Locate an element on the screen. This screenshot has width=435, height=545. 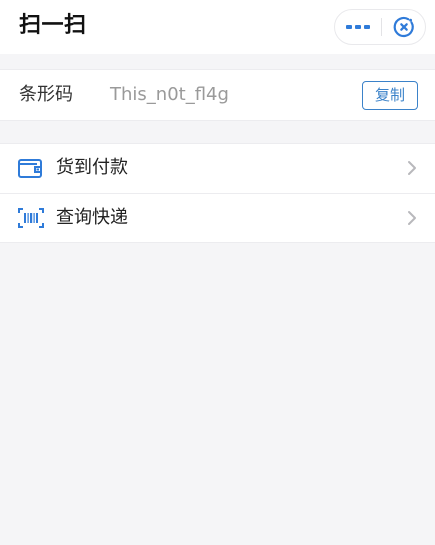
more-dots-icon is located at coordinates (358, 27).